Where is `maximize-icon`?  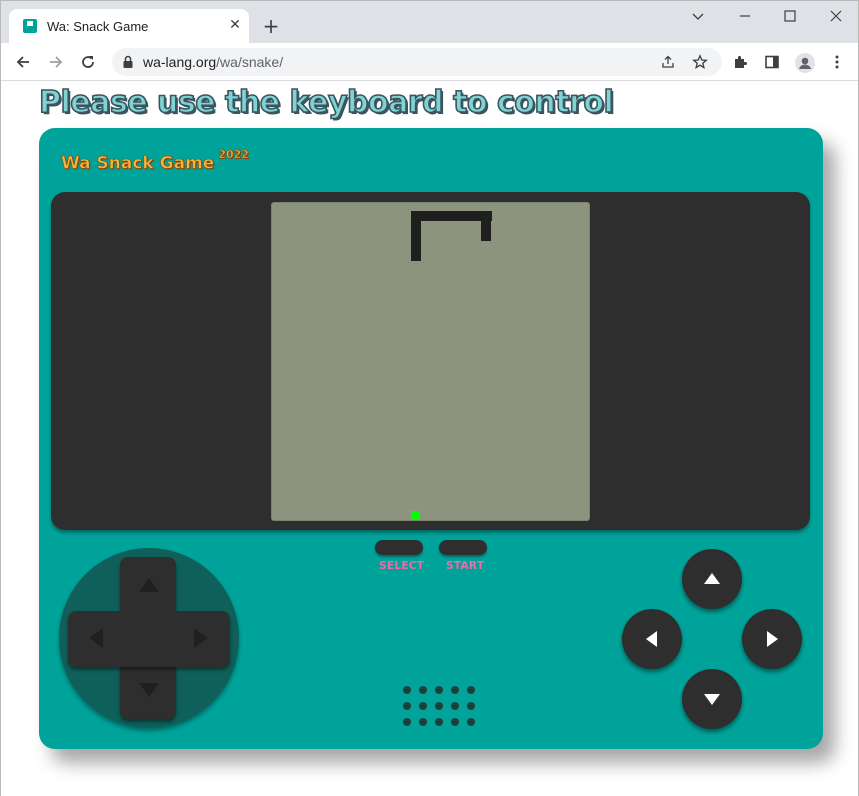 maximize-icon is located at coordinates (790, 16).